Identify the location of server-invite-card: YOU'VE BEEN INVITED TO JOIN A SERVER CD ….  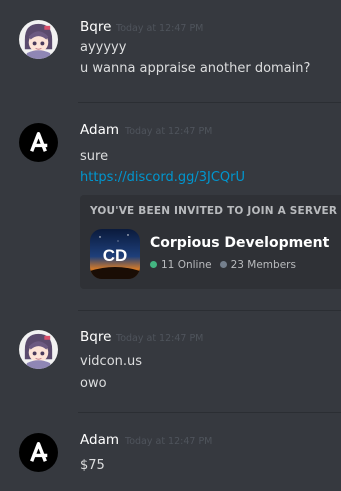
(210, 242).